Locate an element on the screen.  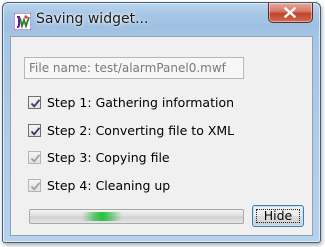
jw-app-icon is located at coordinates (22, 21).